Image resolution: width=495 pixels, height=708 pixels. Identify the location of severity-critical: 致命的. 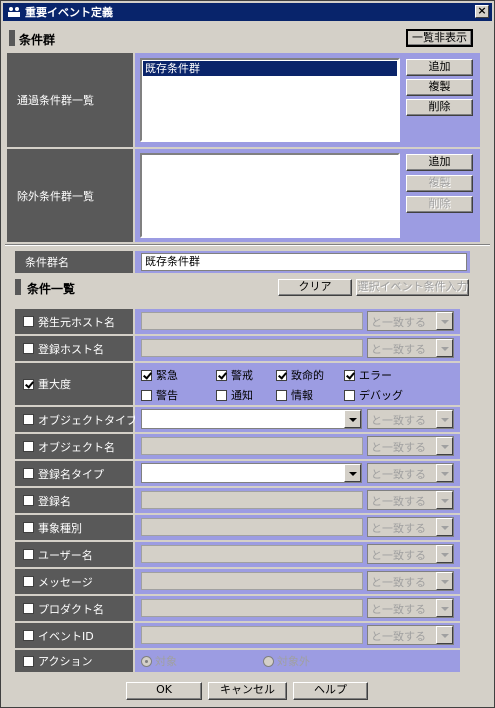
(300, 375).